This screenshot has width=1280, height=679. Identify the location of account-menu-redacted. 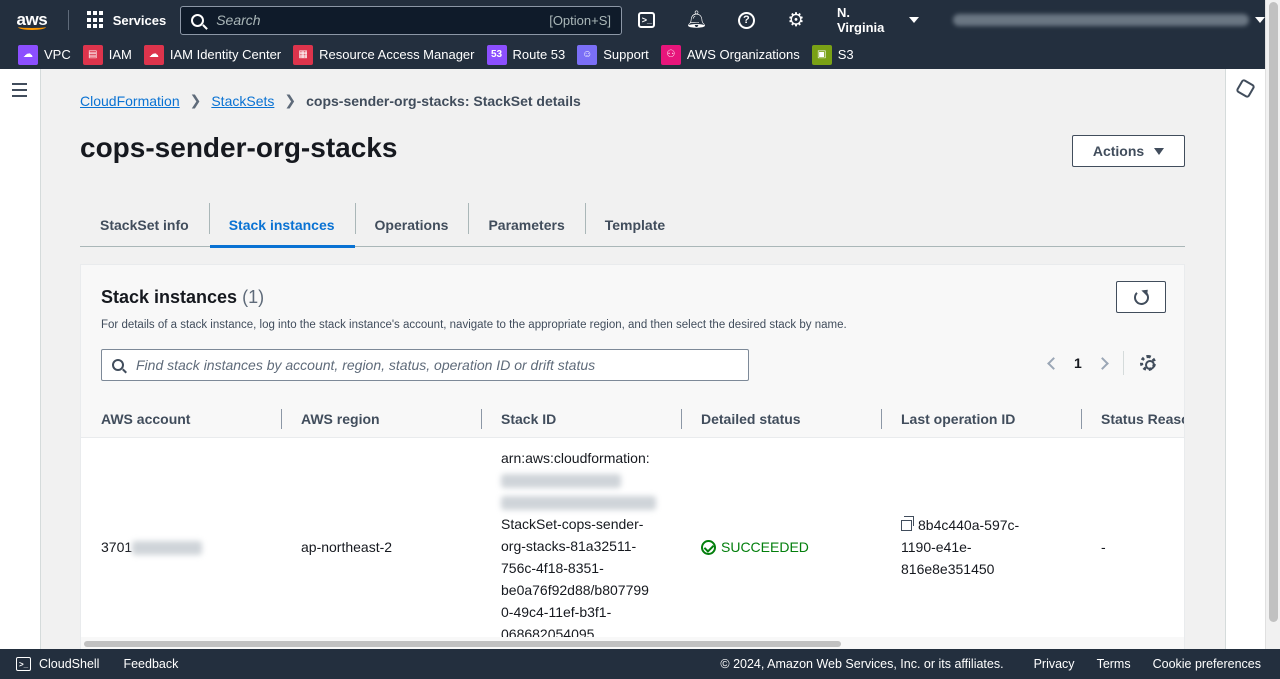
(1100, 20).